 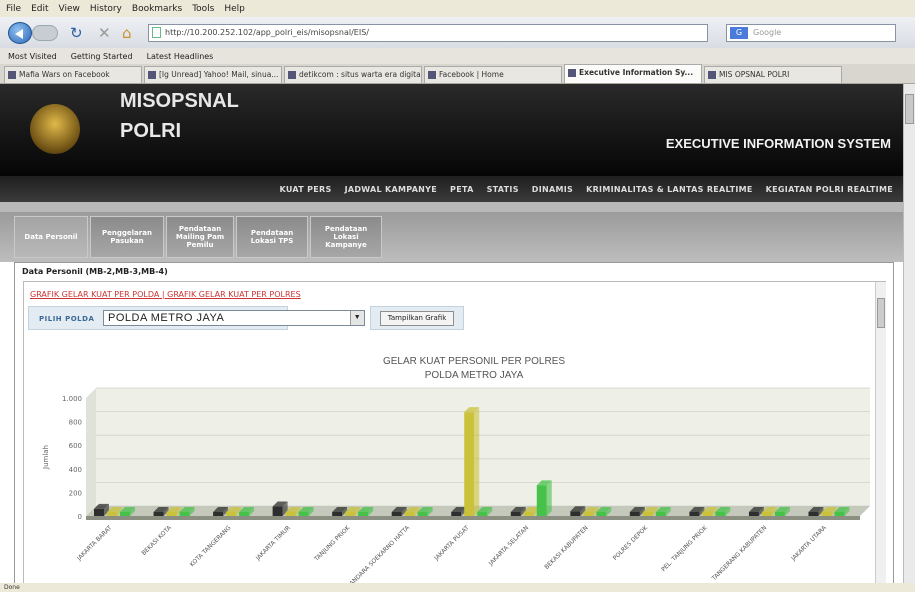 I want to click on x-tick-label: JAKARTA BARAT, so click(x=94, y=543).